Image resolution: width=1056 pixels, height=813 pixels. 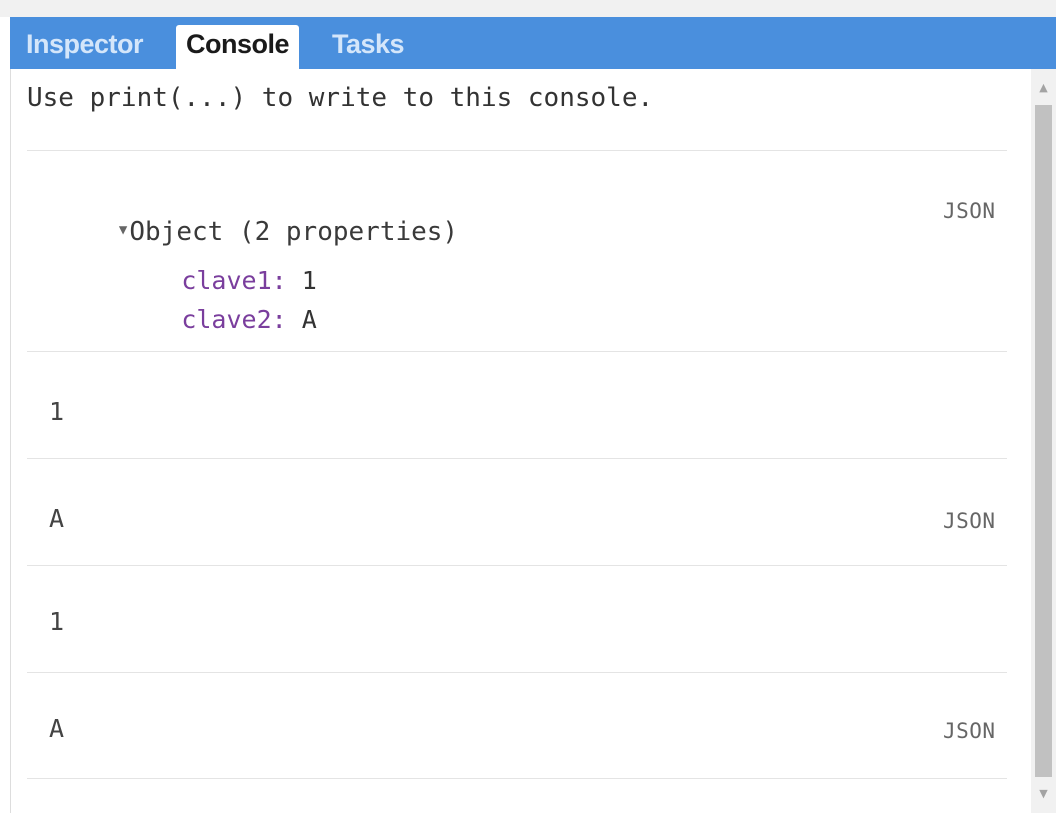 What do you see at coordinates (123, 230) in the screenshot?
I see `triangle-down-icon: ▼` at bounding box center [123, 230].